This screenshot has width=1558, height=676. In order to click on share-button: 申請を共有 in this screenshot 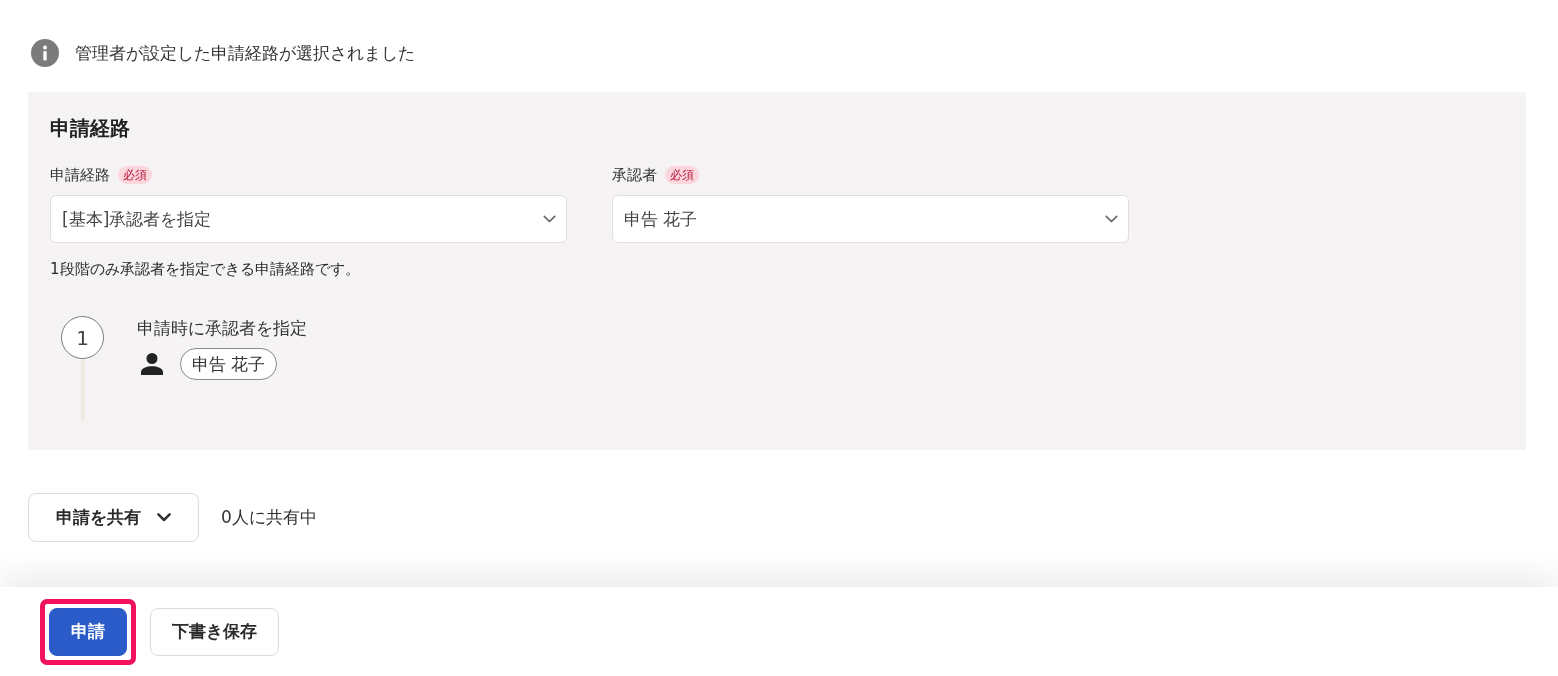, I will do `click(113, 517)`.